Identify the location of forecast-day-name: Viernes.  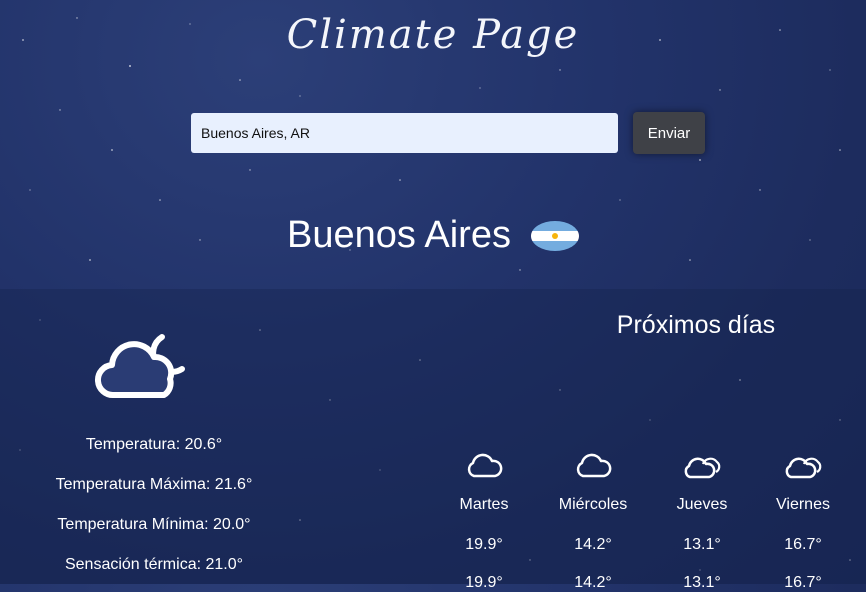
(803, 504).